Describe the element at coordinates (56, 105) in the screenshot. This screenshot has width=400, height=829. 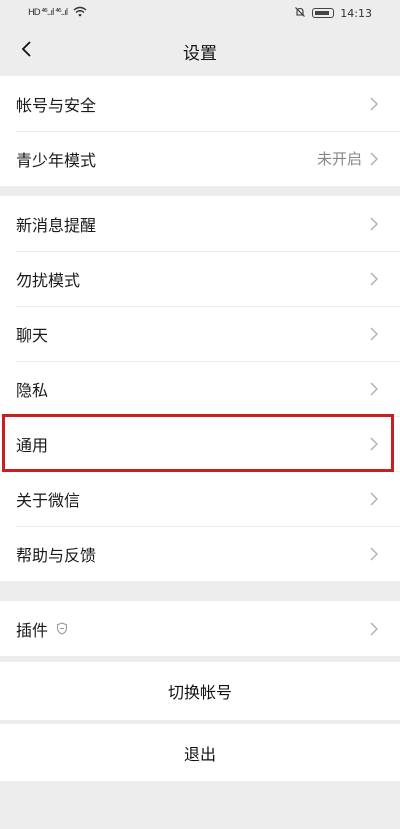
I see `settings-item-label: 帐号与安全` at that location.